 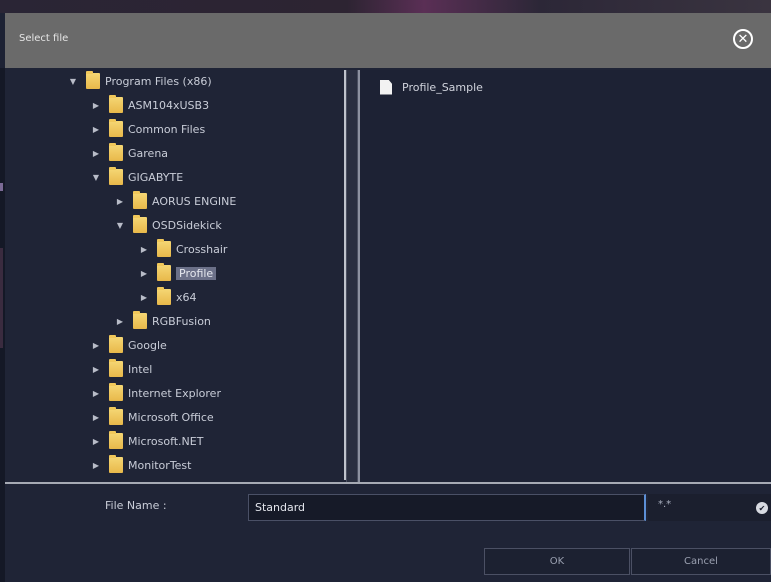 What do you see at coordinates (194, 201) in the screenshot?
I see `tree-item-label: AORUS ENGINE` at bounding box center [194, 201].